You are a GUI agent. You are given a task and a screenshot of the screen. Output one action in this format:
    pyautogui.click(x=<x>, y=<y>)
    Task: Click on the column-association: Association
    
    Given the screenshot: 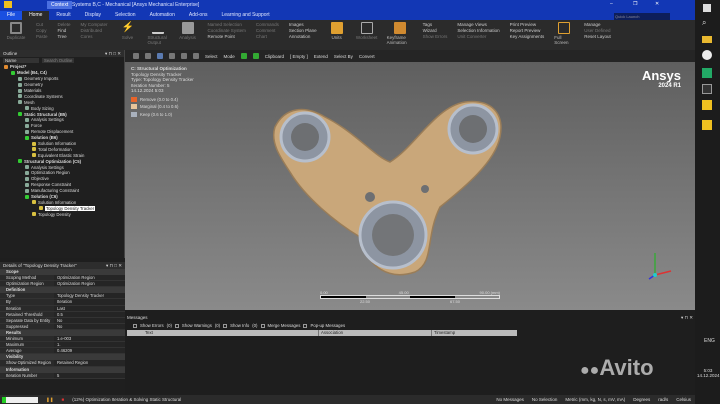 What is the action you would take?
    pyautogui.click(x=375, y=333)
    